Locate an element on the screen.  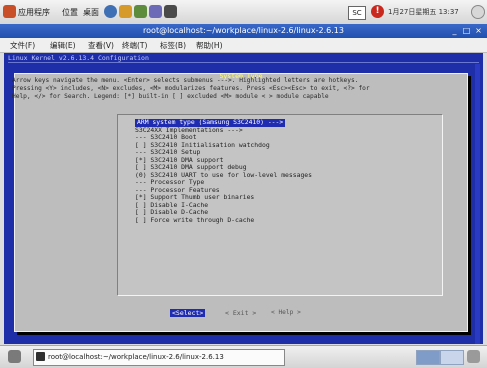
menu-terminal: 终端(T) is located at coordinates (134, 45).